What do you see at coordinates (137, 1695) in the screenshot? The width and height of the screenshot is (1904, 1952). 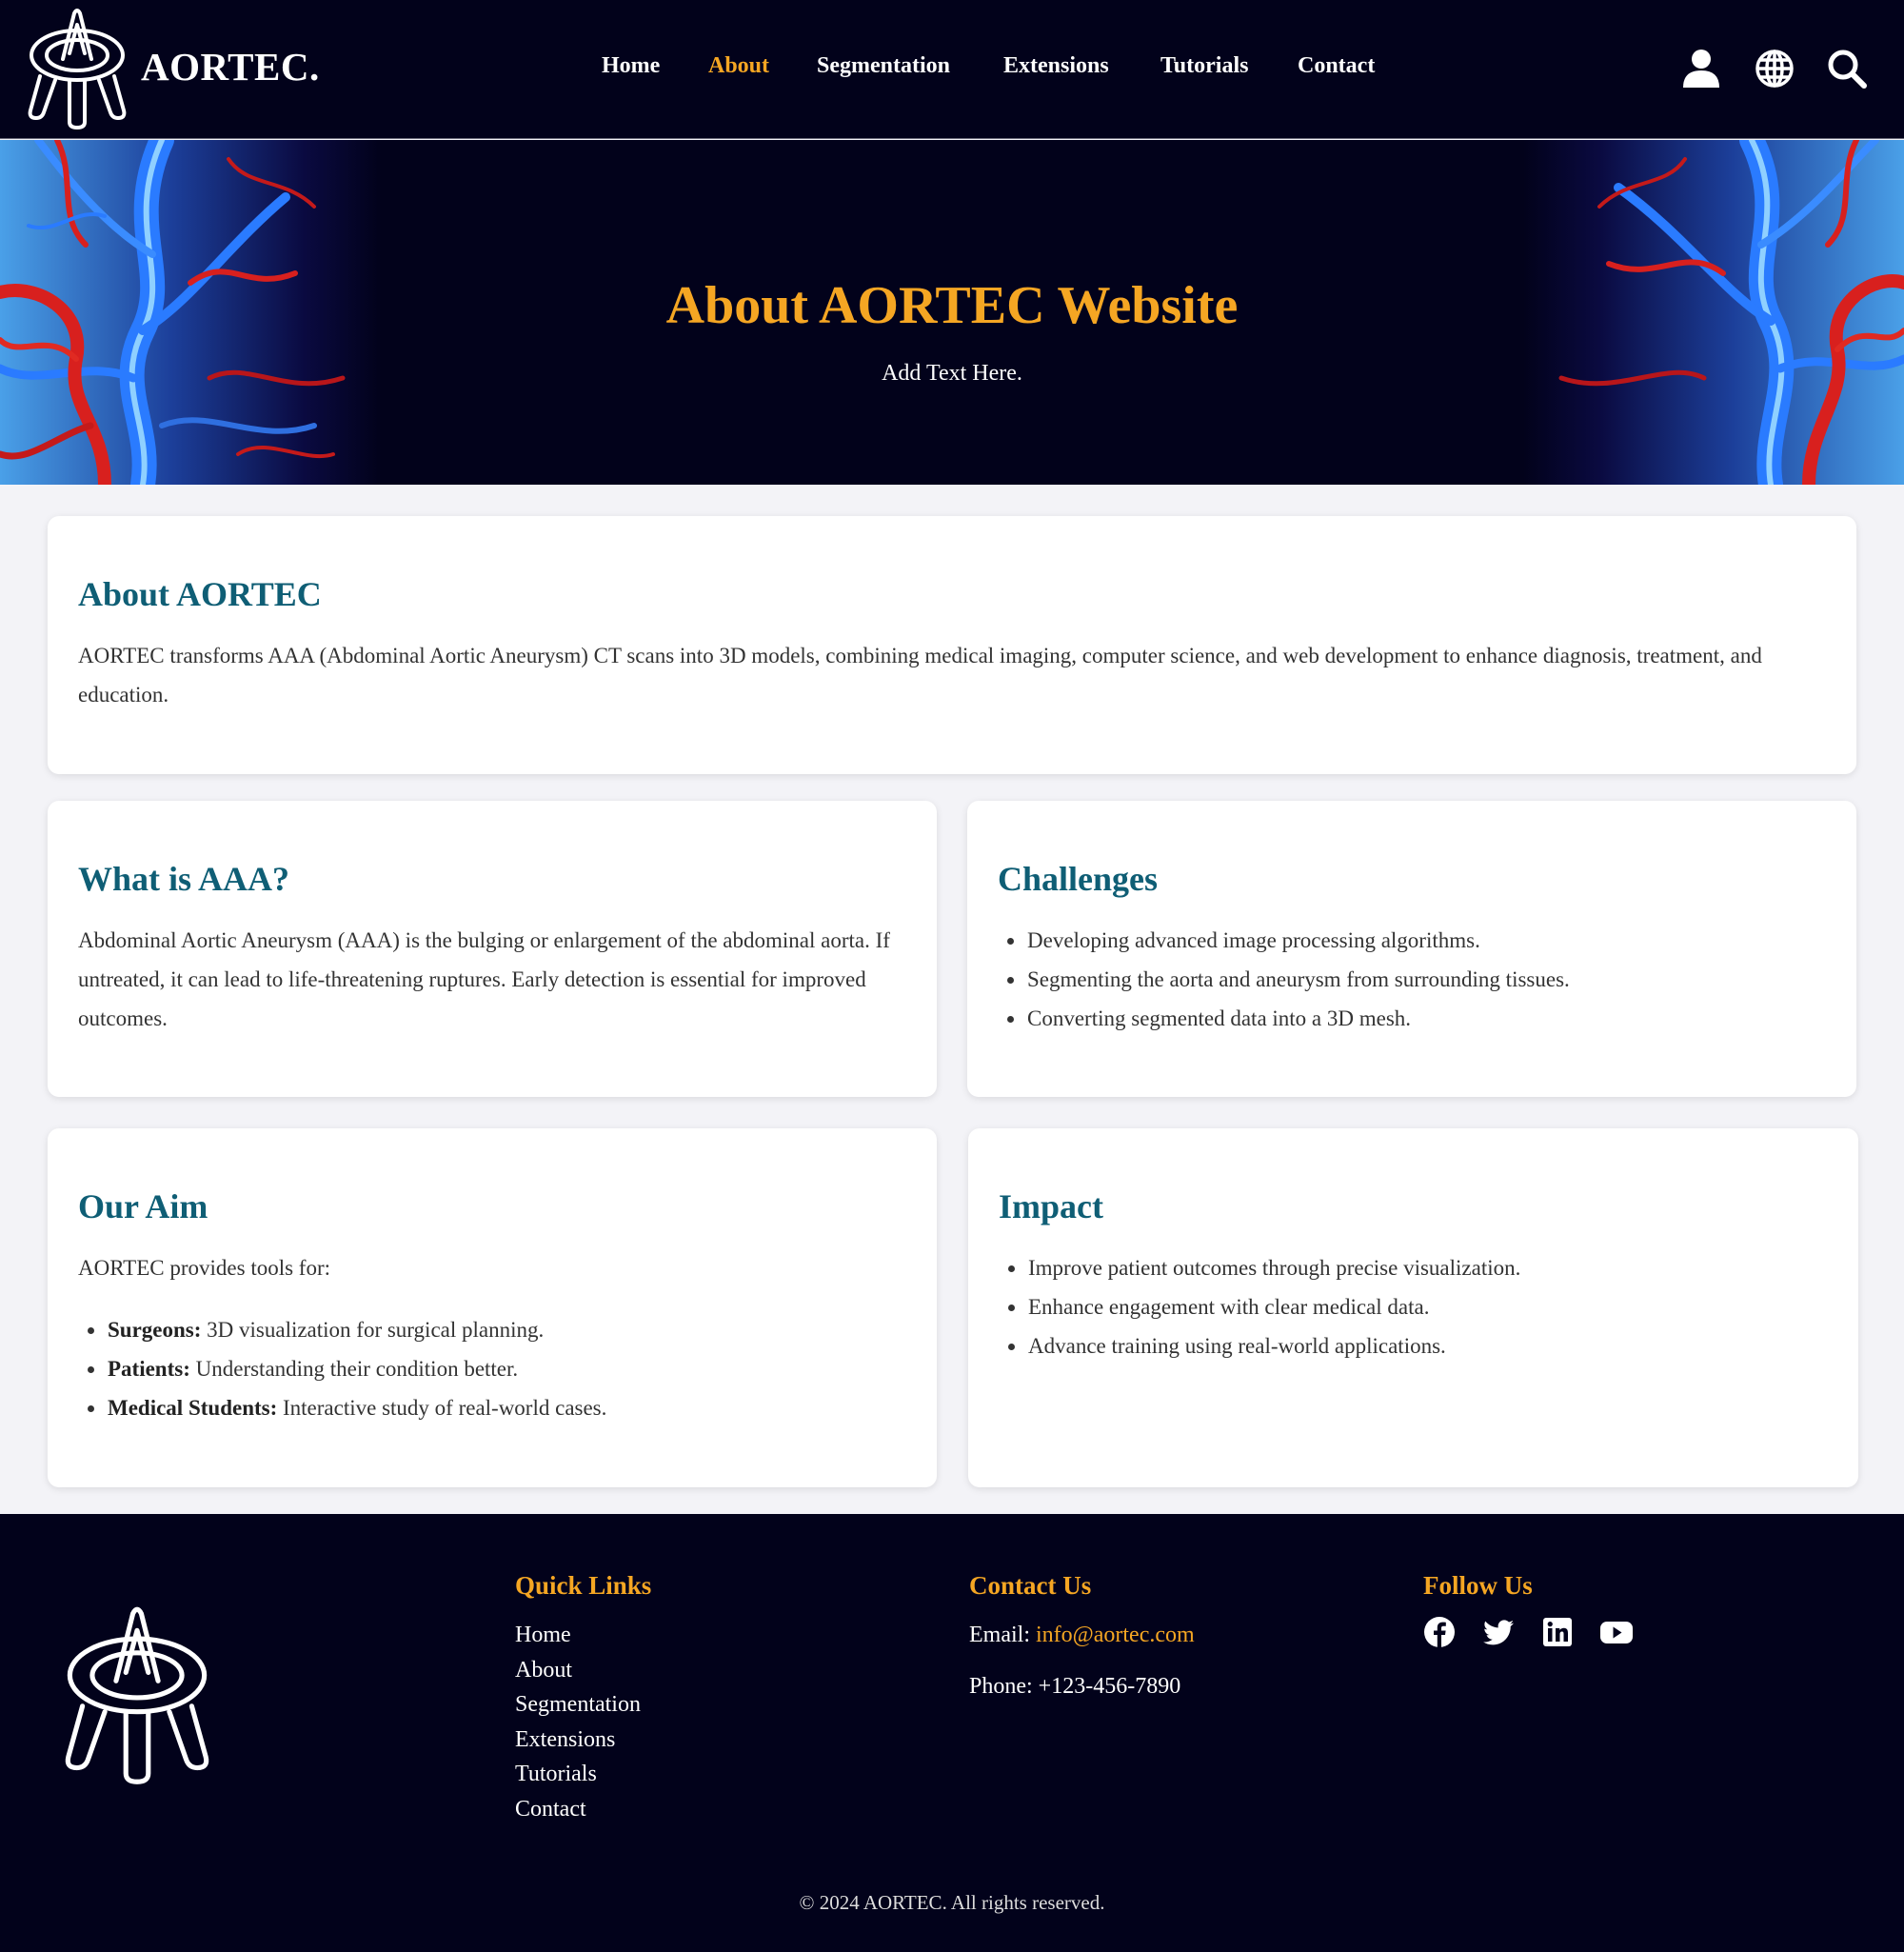 I see `aortec-logo-icon` at bounding box center [137, 1695].